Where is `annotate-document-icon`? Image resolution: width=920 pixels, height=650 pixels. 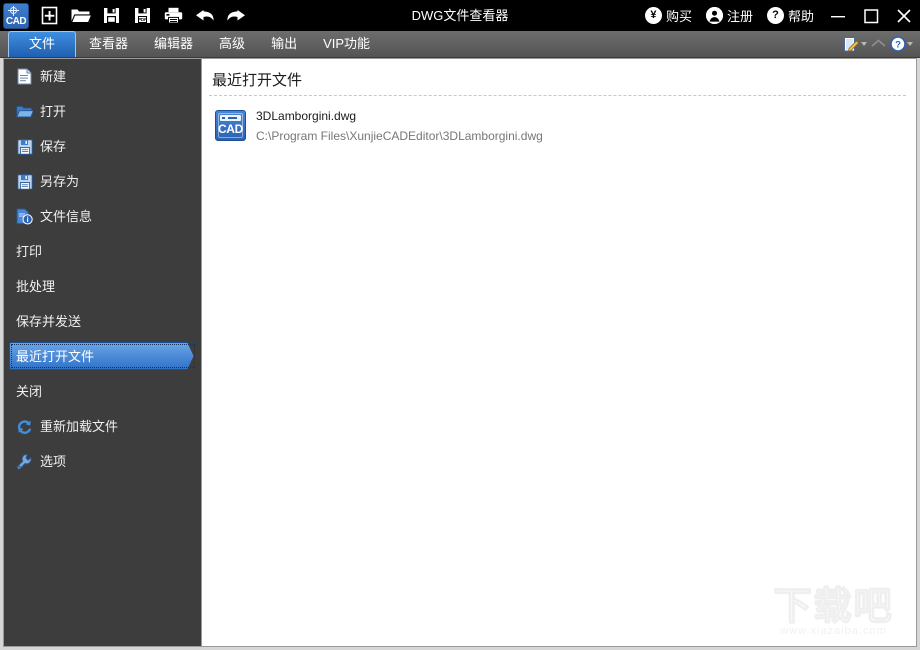
annotate-document-icon is located at coordinates (851, 44).